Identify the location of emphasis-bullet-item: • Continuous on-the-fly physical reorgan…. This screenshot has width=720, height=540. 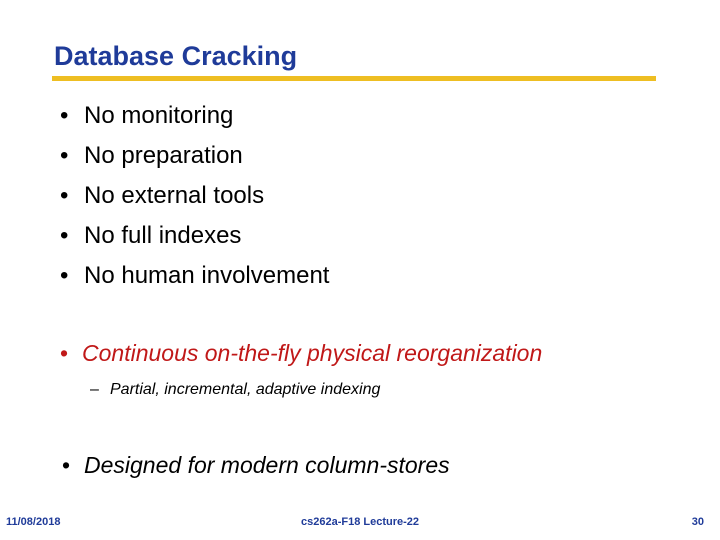
(301, 353).